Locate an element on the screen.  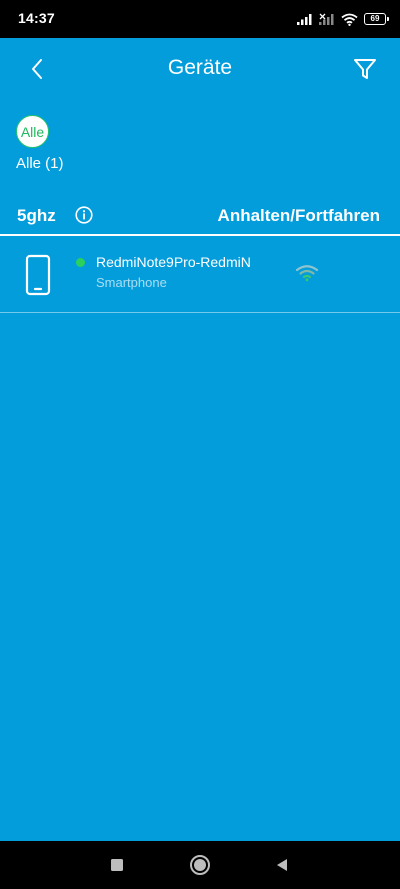
filter-funnel-icon is located at coordinates (365, 69).